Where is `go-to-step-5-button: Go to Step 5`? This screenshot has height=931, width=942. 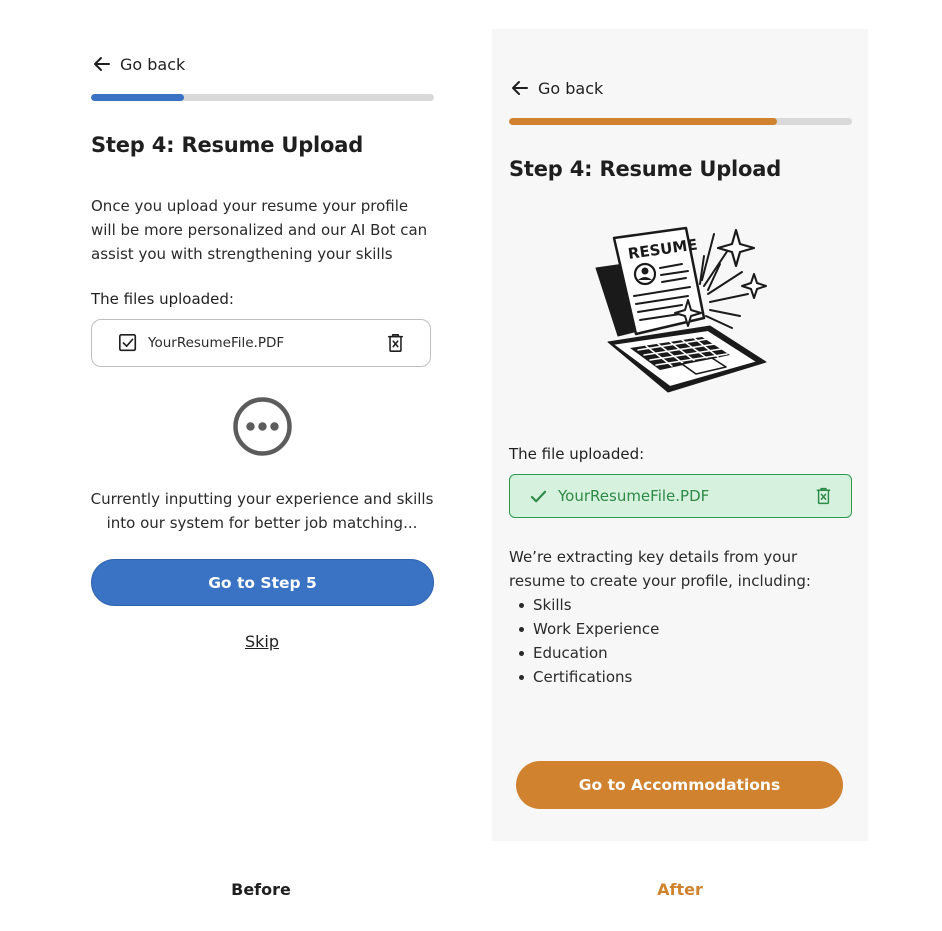
go-to-step-5-button: Go to Step 5 is located at coordinates (262, 582).